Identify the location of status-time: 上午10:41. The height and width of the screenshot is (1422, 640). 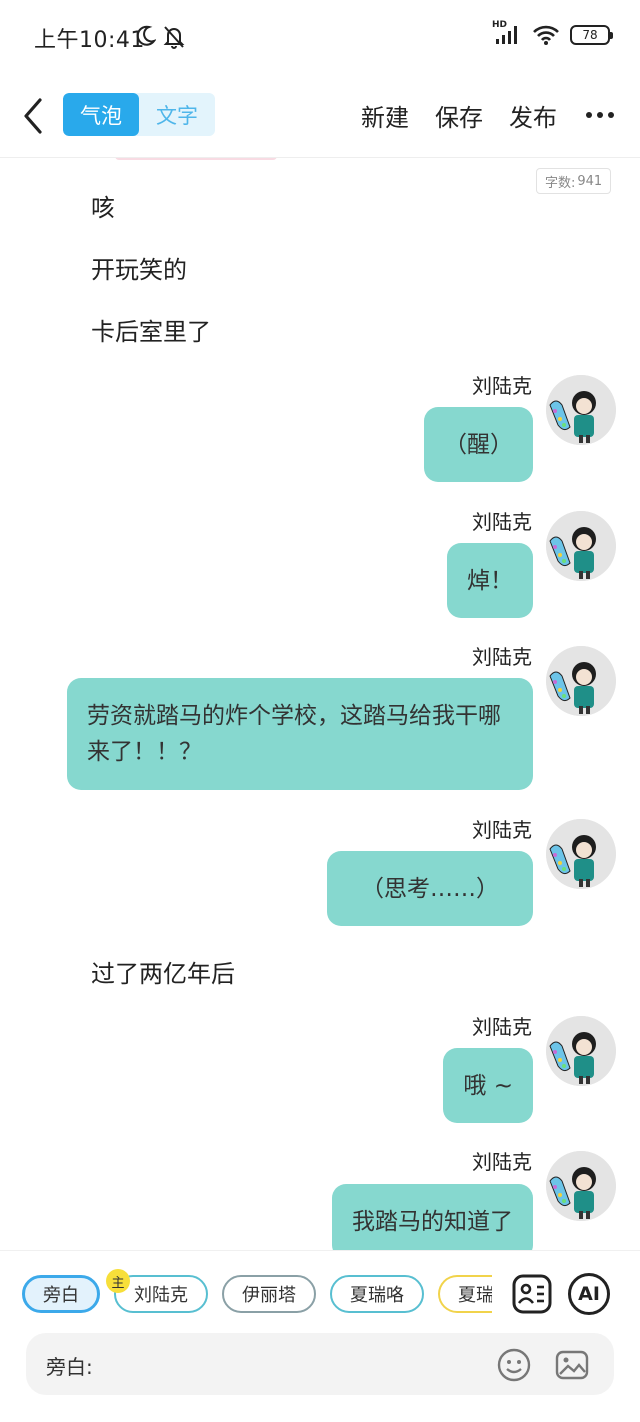
(89, 40).